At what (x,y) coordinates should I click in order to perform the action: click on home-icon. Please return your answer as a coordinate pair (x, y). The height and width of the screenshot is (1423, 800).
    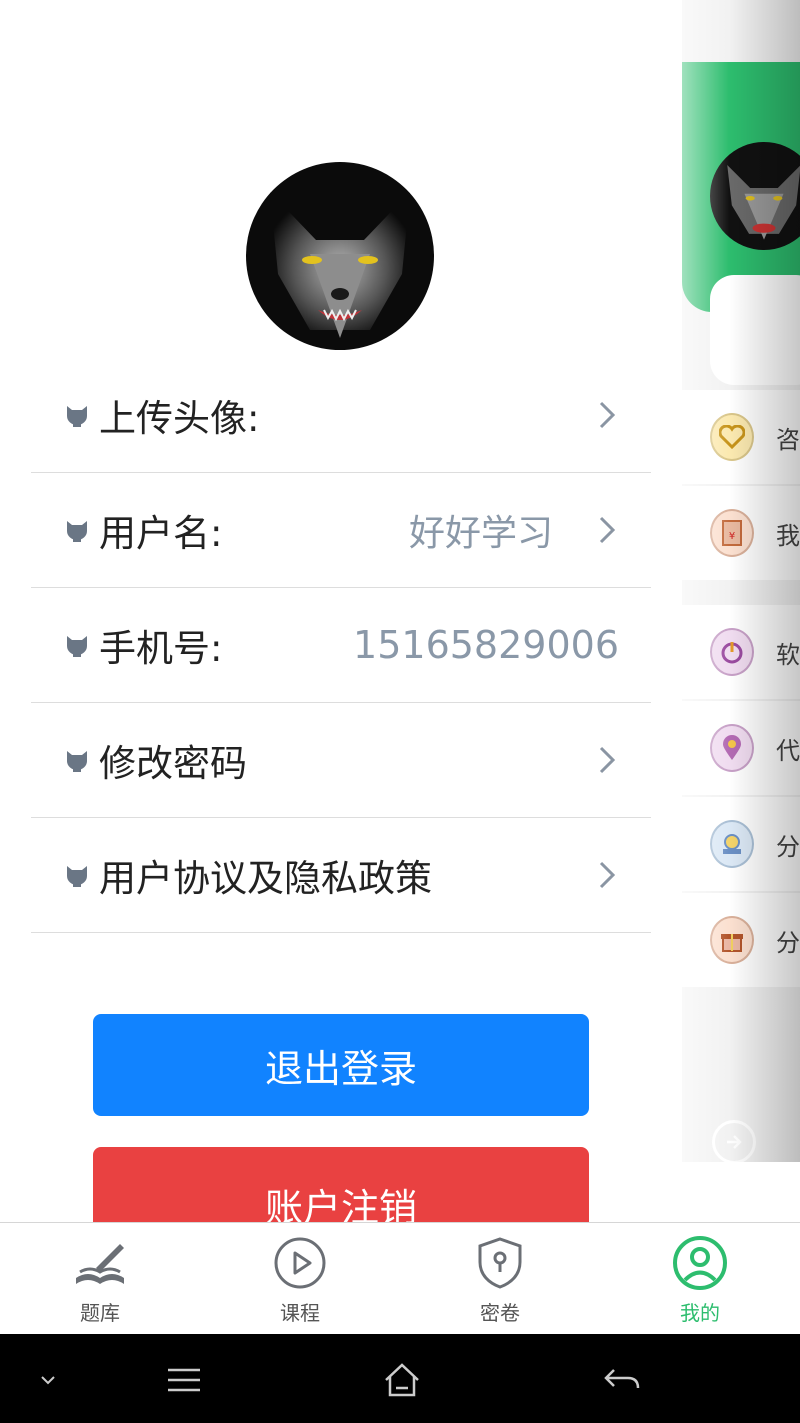
    Looking at the image, I should click on (402, 1380).